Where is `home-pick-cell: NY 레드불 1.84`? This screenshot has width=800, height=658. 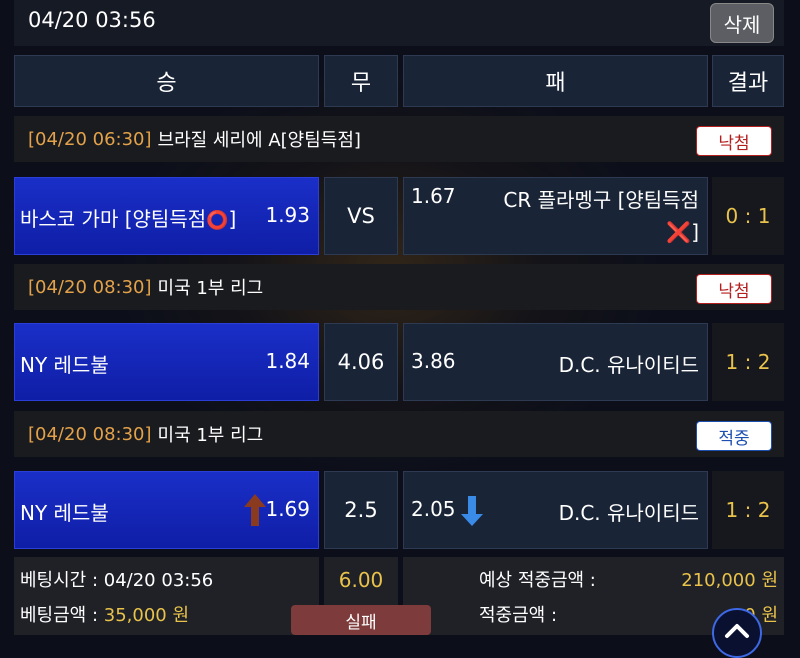 home-pick-cell: NY 레드불 1.84 is located at coordinates (166, 362).